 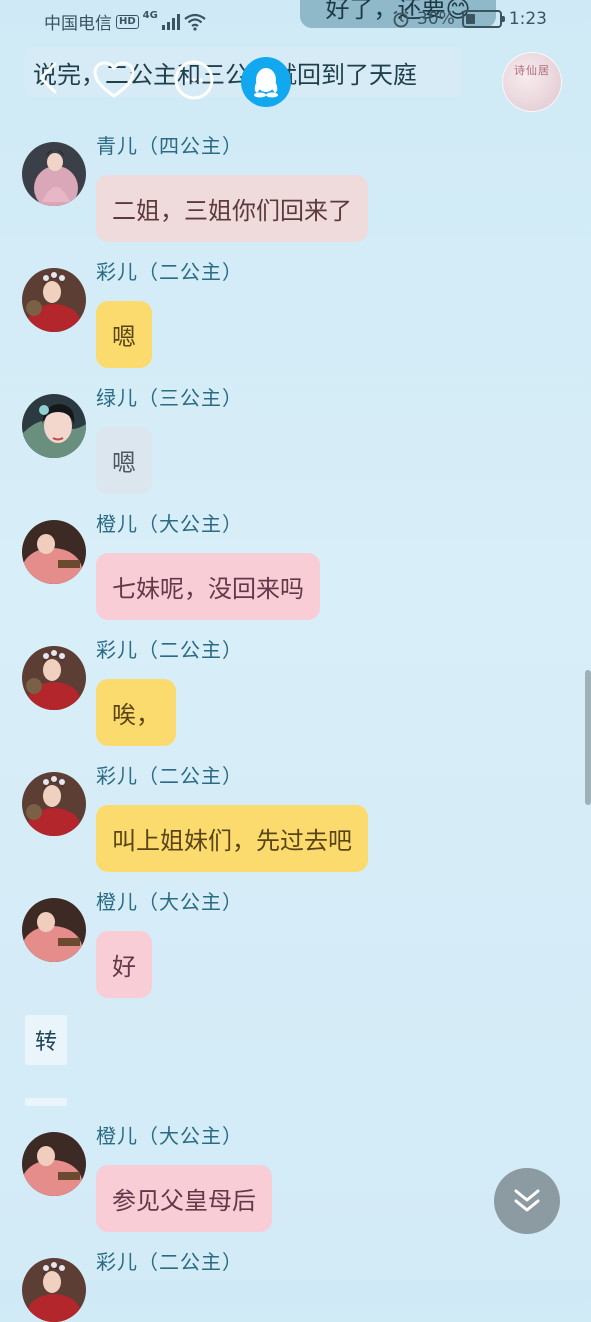 I want to click on scrollbar, so click(x=588, y=737).